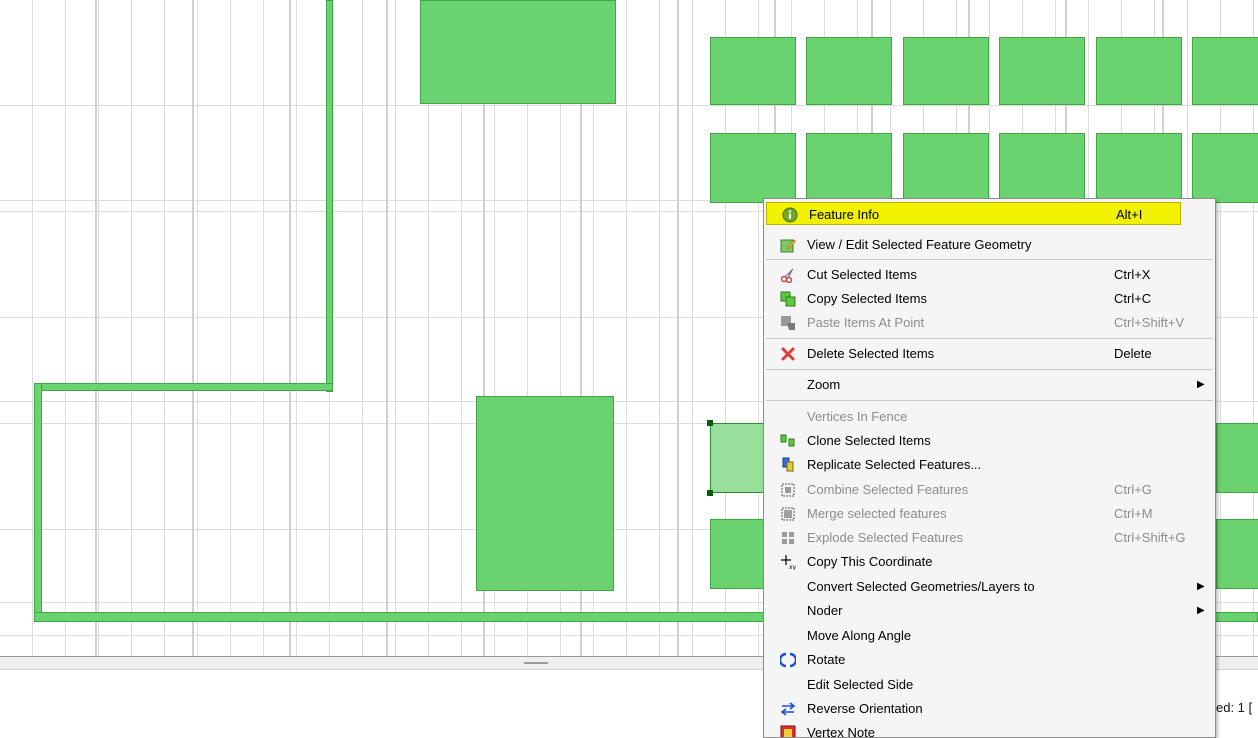 Image resolution: width=1258 pixels, height=738 pixels. Describe the element at coordinates (1133, 489) in the screenshot. I see `menu-item-shortcut: Ctrl+G` at that location.